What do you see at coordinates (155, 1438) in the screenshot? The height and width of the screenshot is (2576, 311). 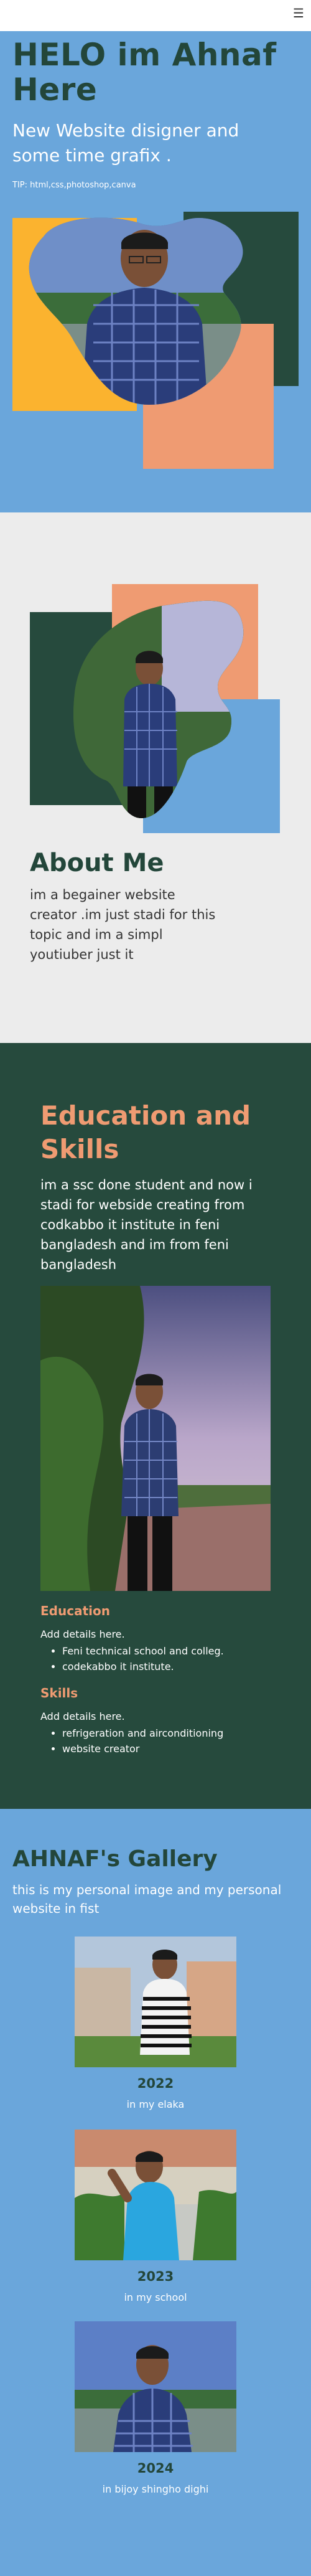 I see `education-photo` at bounding box center [155, 1438].